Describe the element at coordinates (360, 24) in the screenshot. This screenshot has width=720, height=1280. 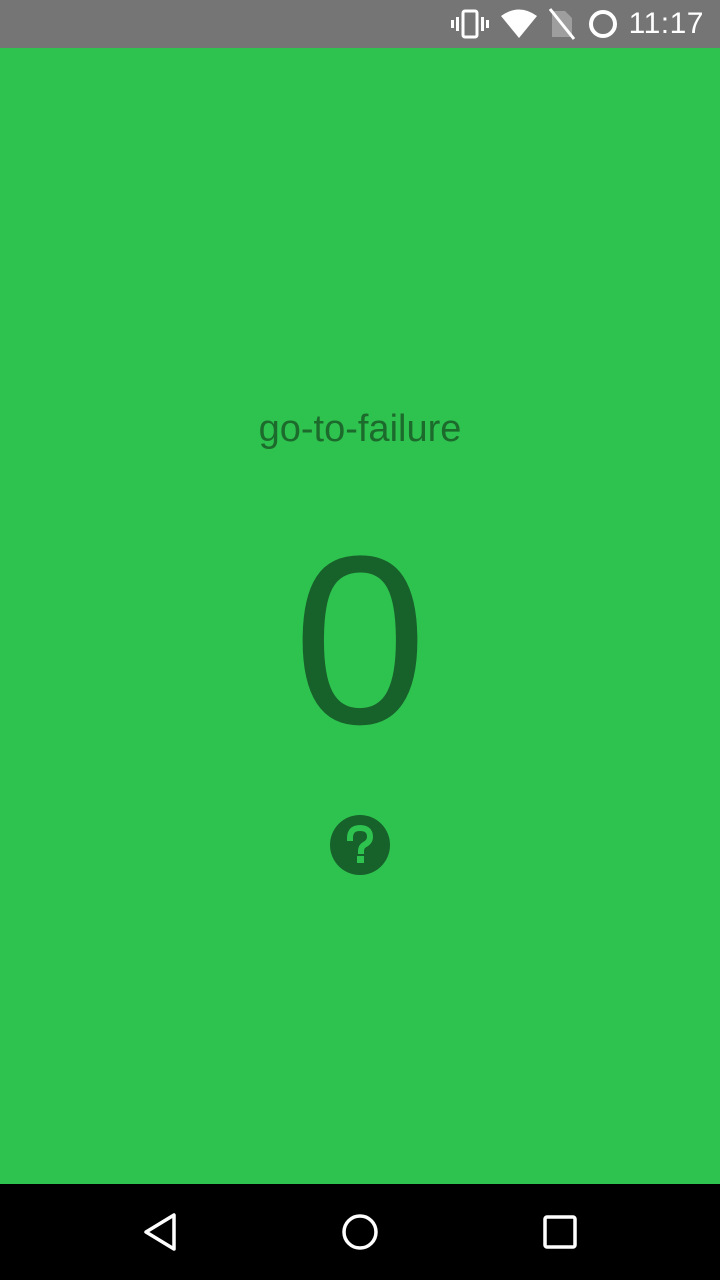
I see `status-bar: 11:17` at that location.